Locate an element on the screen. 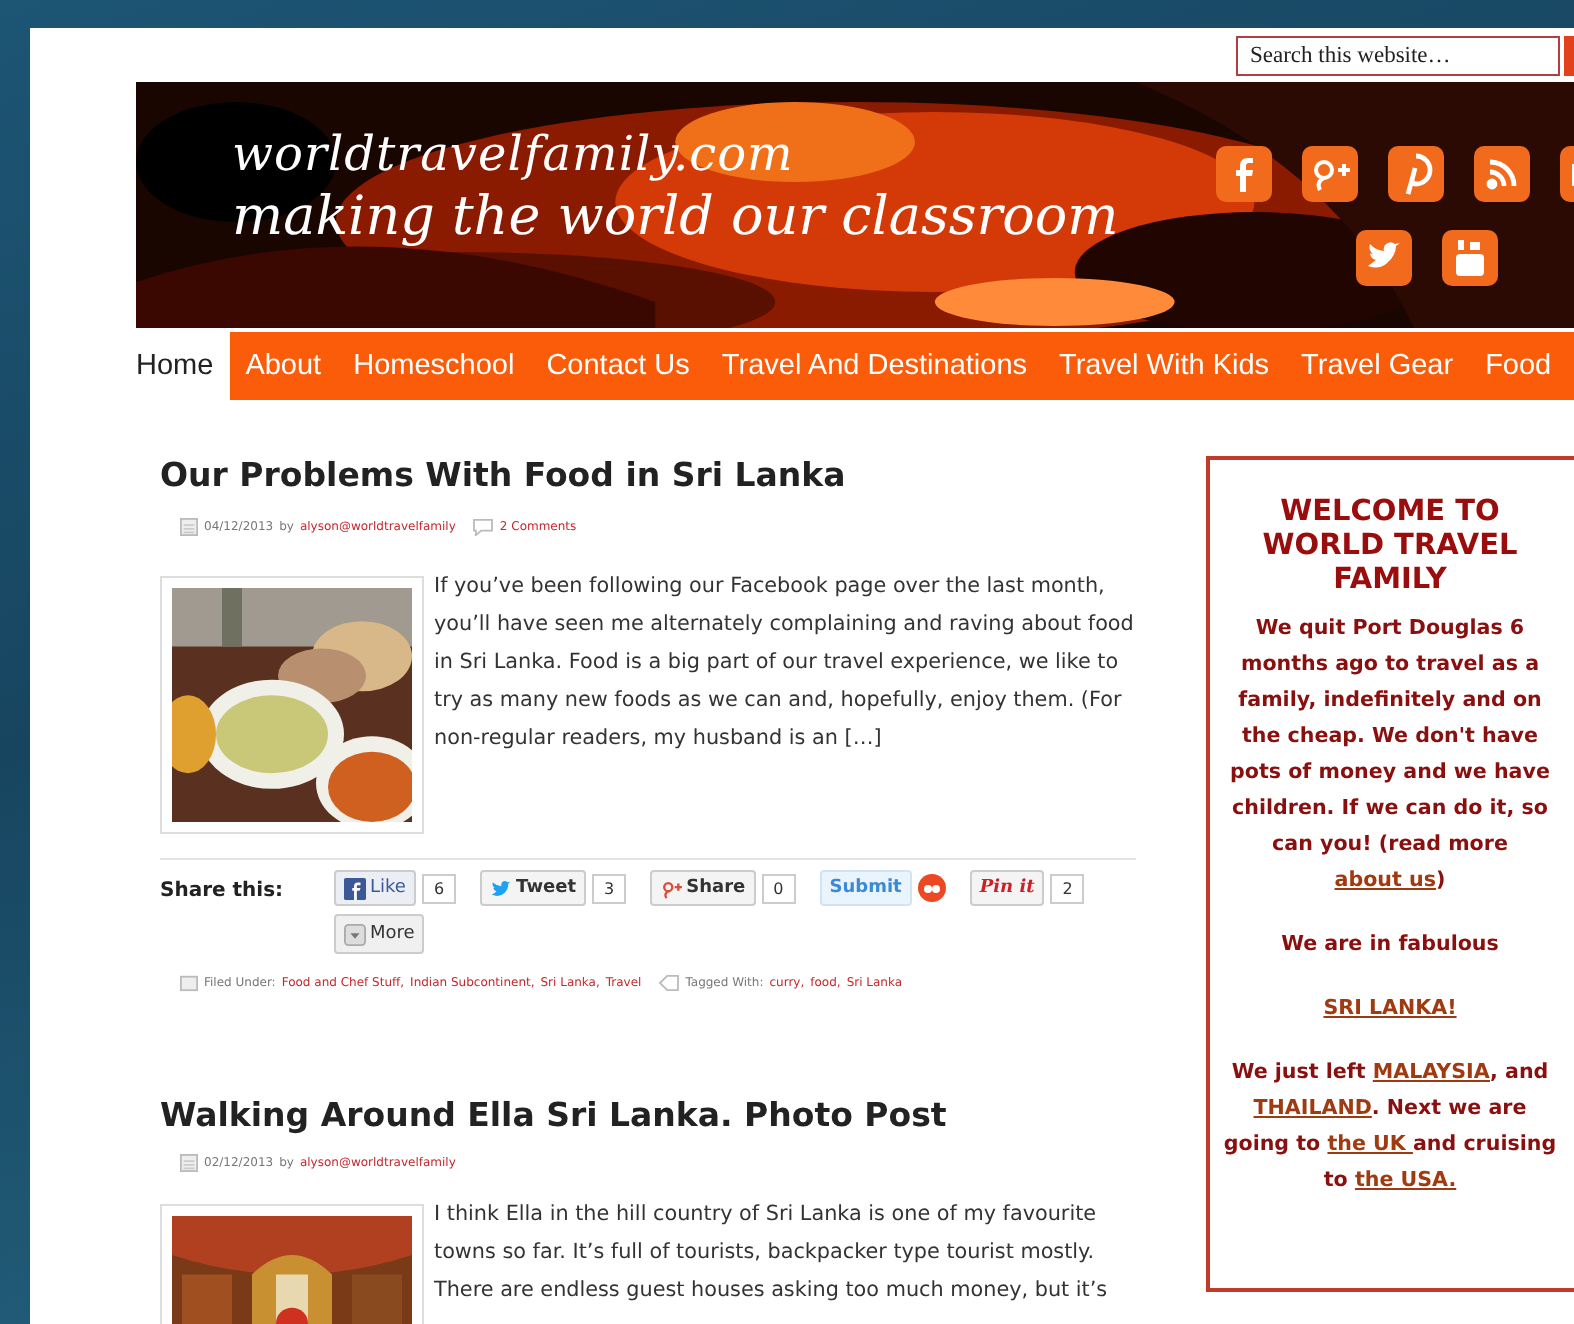 The height and width of the screenshot is (1324, 1574). folder-icon is located at coordinates (189, 983).